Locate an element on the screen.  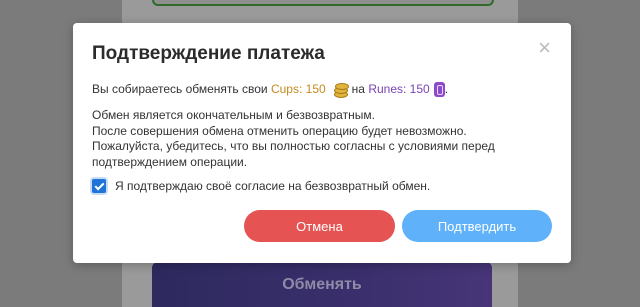
cancel-button: Отмена is located at coordinates (319, 226).